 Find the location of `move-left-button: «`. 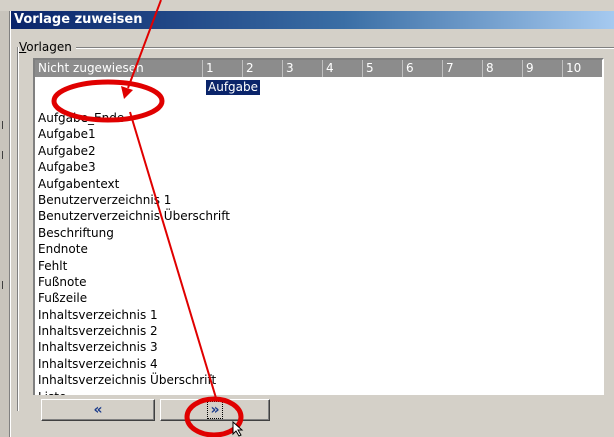

move-left-button: « is located at coordinates (98, 410).